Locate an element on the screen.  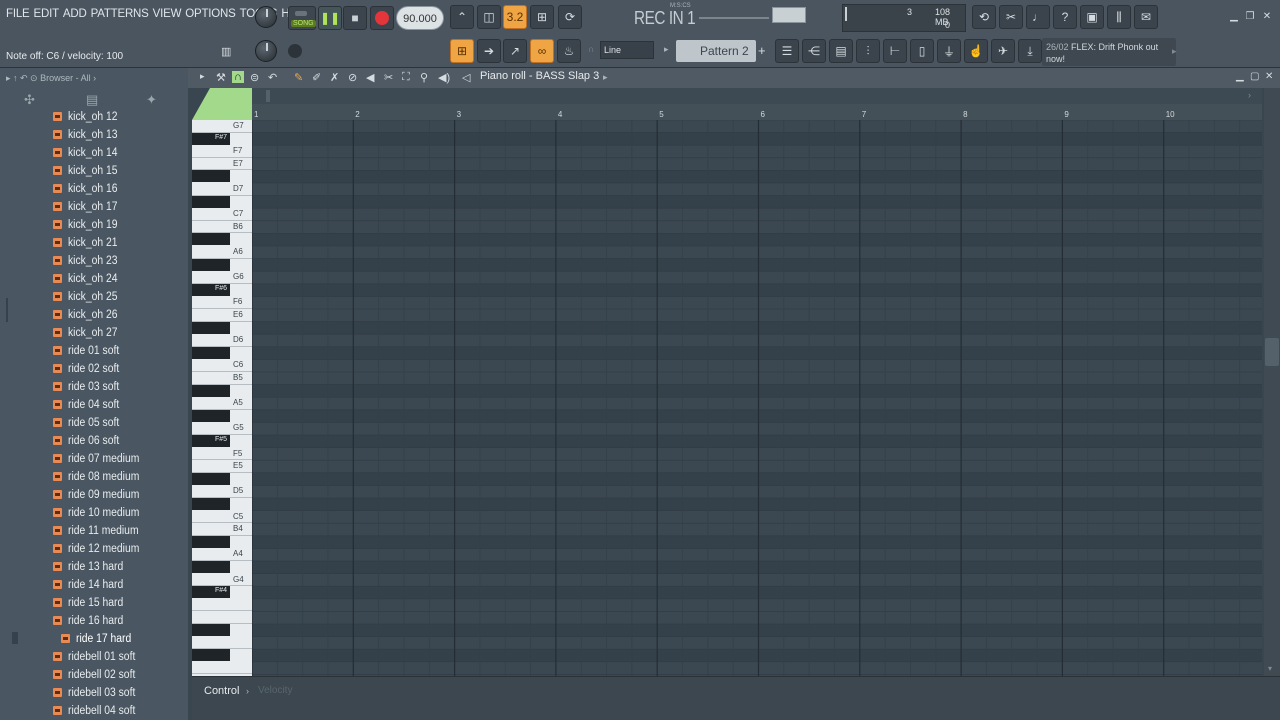
scroll-down-icon: ▾ is located at coordinates (1270, 668).